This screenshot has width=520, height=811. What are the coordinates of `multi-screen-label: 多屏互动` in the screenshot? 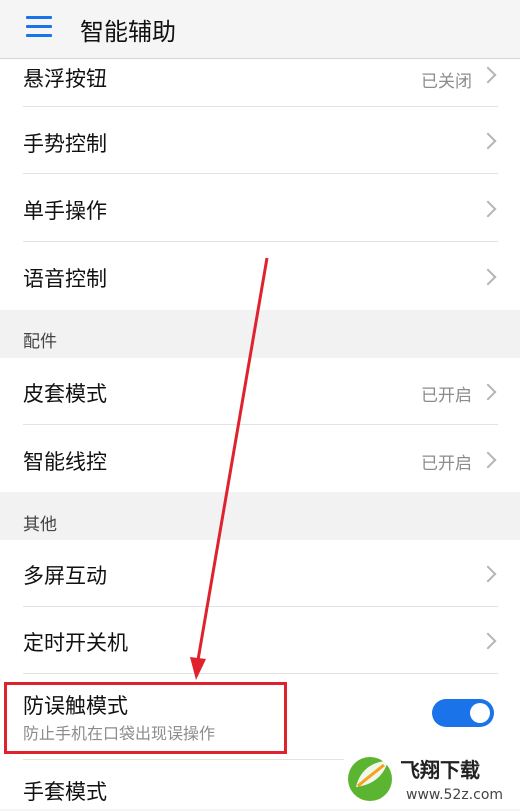 It's located at (65, 576).